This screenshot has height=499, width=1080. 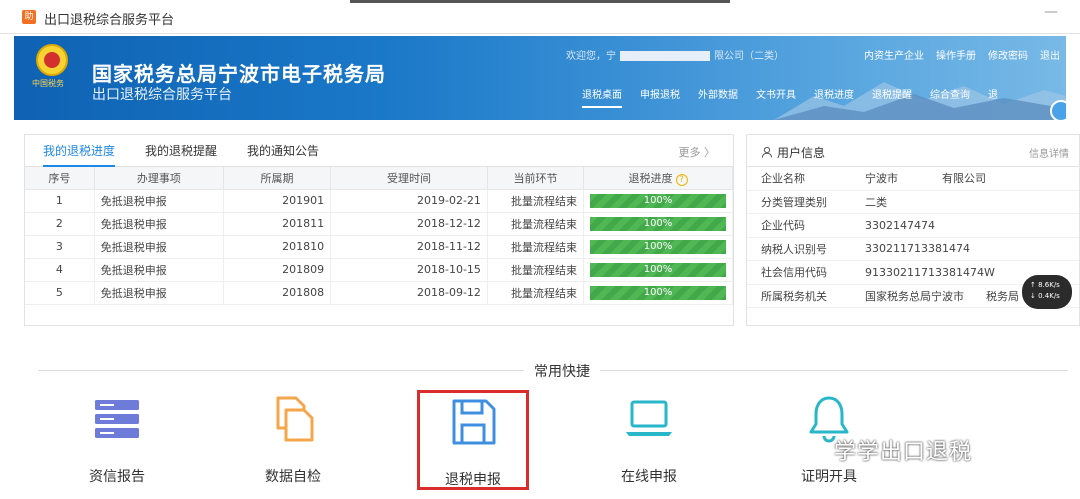 What do you see at coordinates (718, 97) in the screenshot?
I see `nav-external-data: 外部数据` at bounding box center [718, 97].